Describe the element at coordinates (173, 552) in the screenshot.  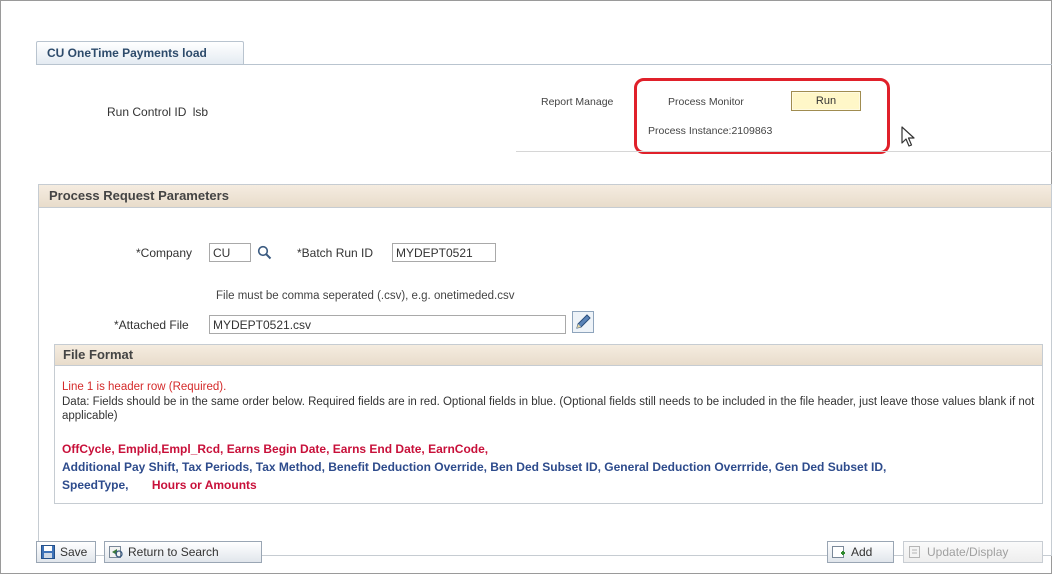
I see `return-to-search-label: Return to Search` at that location.